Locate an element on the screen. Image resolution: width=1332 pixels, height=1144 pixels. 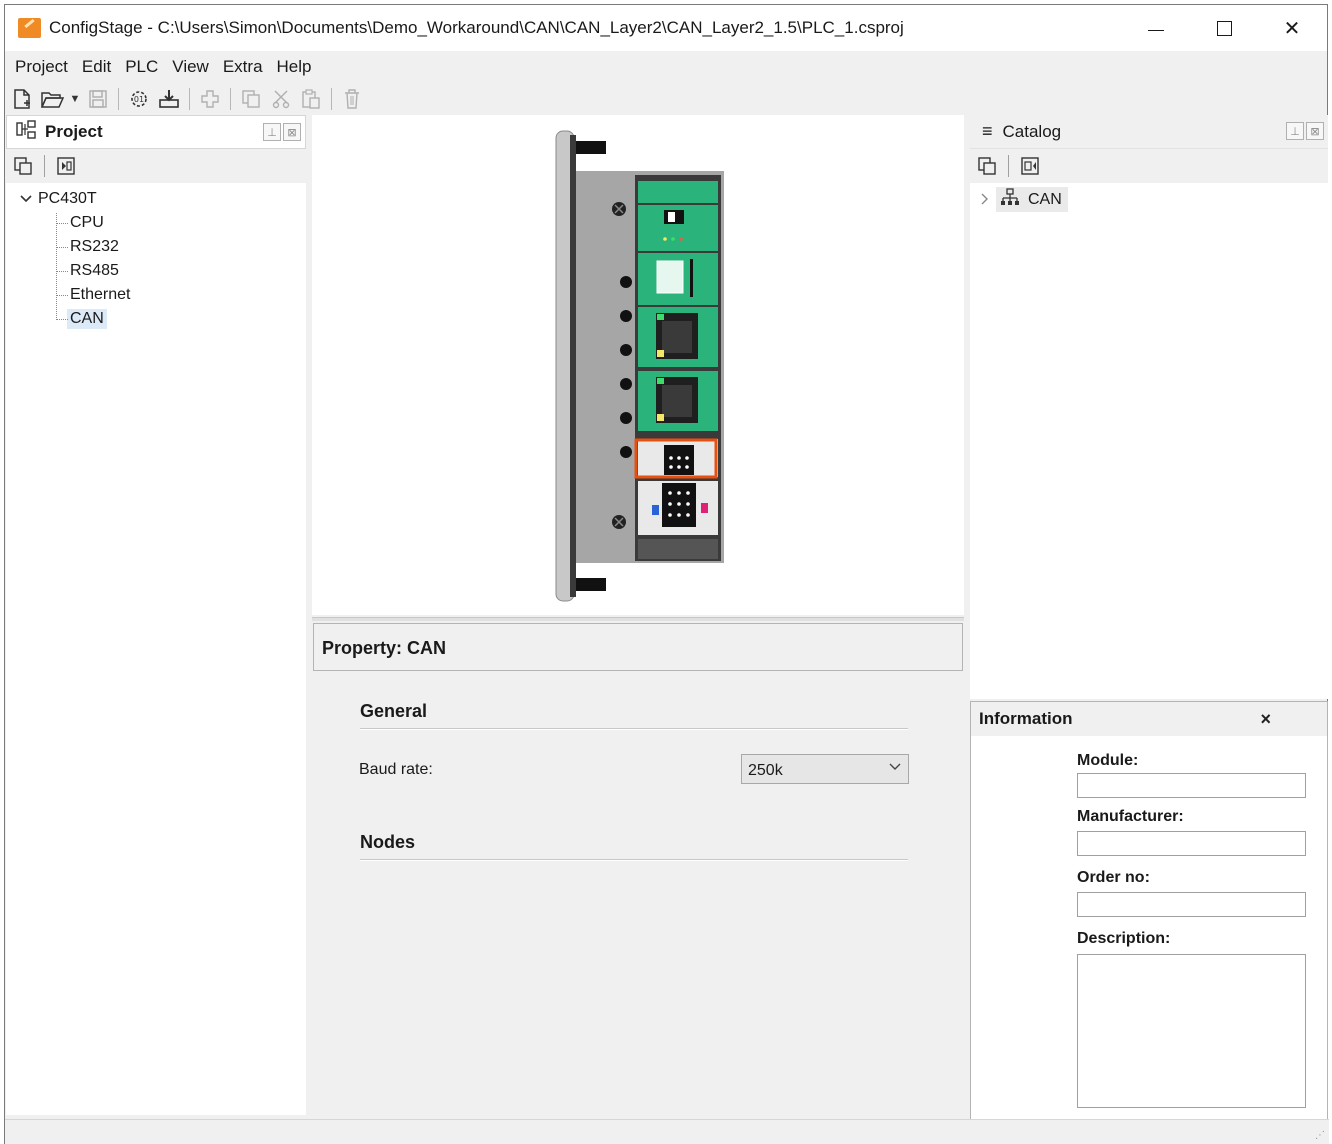
description-label: Description: is located at coordinates (1124, 938).